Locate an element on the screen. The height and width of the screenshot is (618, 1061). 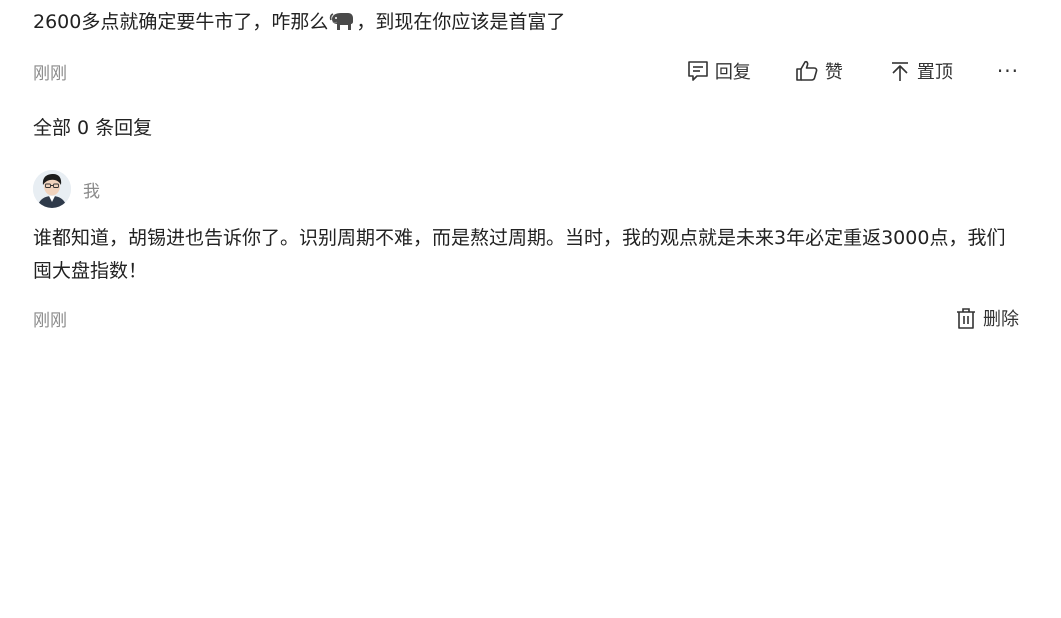
pin-button: 置顶 is located at coordinates (921, 71).